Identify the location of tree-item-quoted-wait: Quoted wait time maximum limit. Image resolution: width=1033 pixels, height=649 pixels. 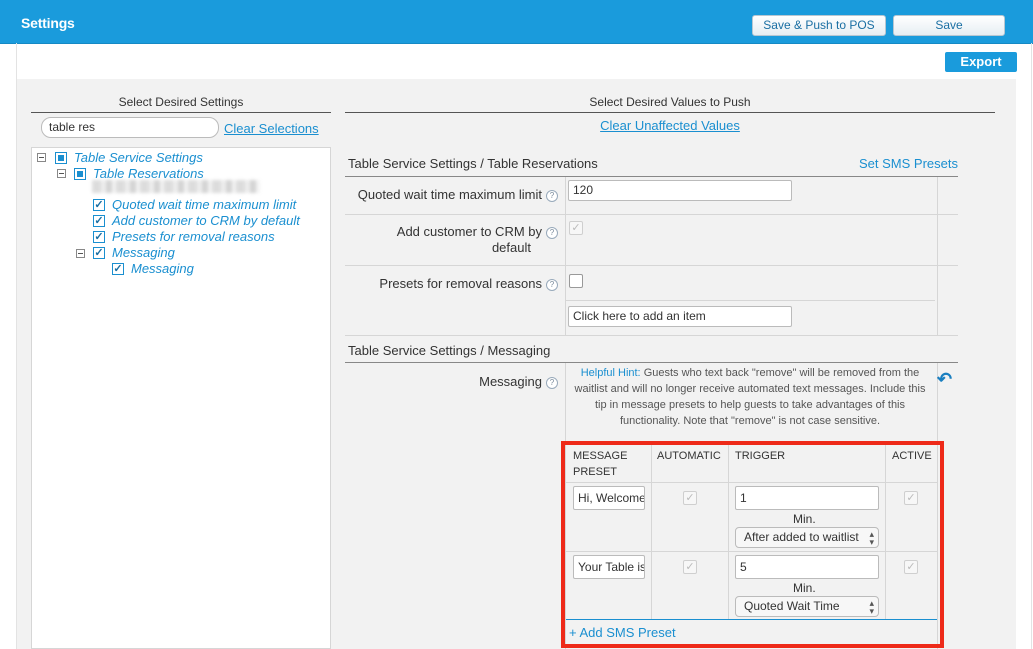
(204, 204).